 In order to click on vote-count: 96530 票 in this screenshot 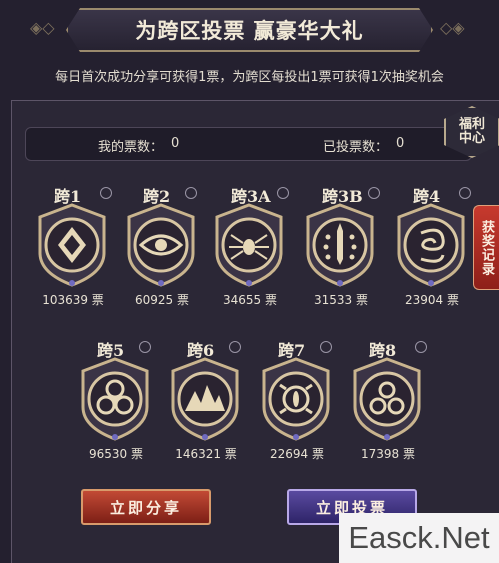, I will do `click(116, 454)`.